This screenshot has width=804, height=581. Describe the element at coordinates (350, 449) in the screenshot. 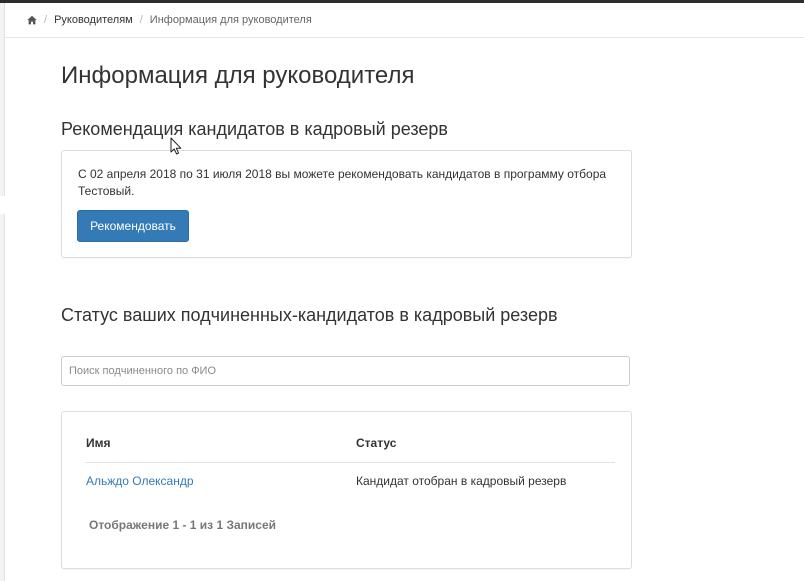

I see `table-header: Имя Статус` at that location.